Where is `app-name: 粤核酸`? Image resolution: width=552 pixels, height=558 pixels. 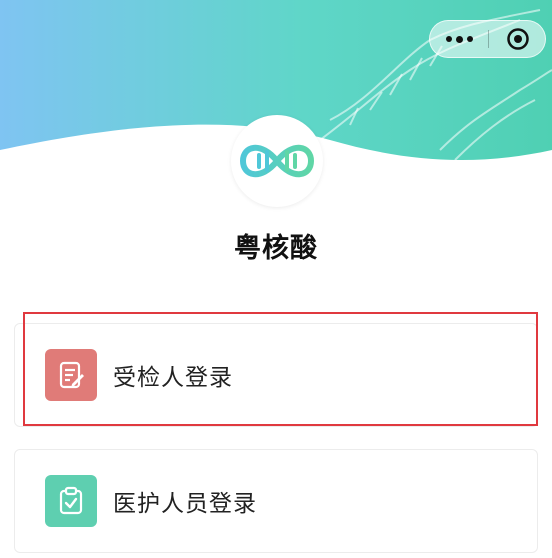
app-name: 粤核酸 is located at coordinates (276, 248).